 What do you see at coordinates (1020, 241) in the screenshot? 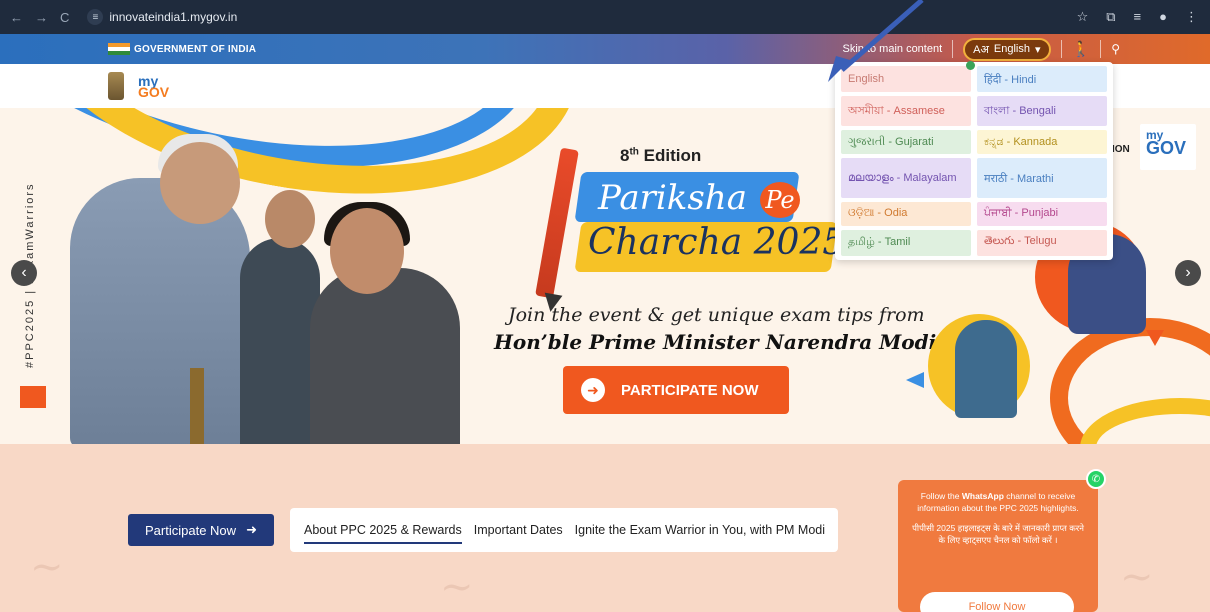
I see `language-option-label: తెలుగు - Telugu` at bounding box center [1020, 241].